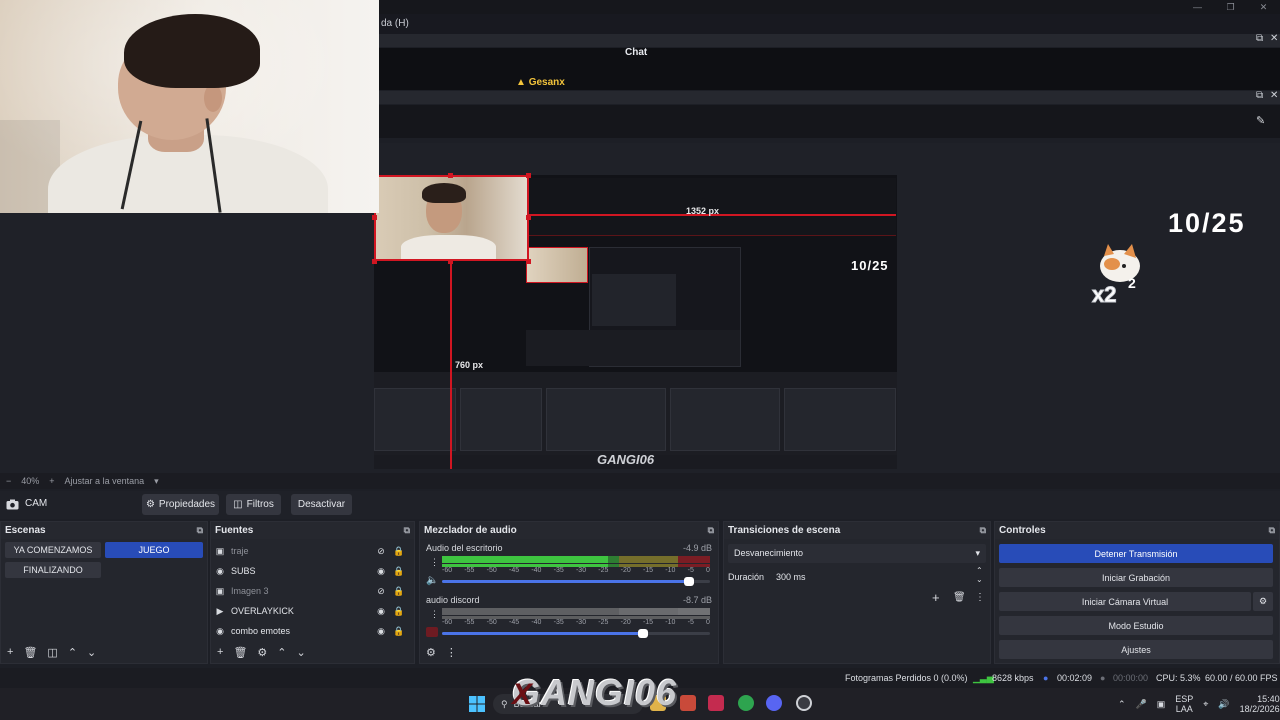 This screenshot has height=720, width=1280. I want to click on scene-finalizando: FINALIZANDO, so click(53, 570).